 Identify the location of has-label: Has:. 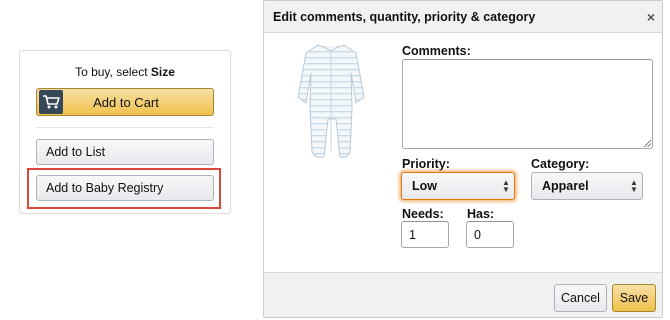
(481, 214).